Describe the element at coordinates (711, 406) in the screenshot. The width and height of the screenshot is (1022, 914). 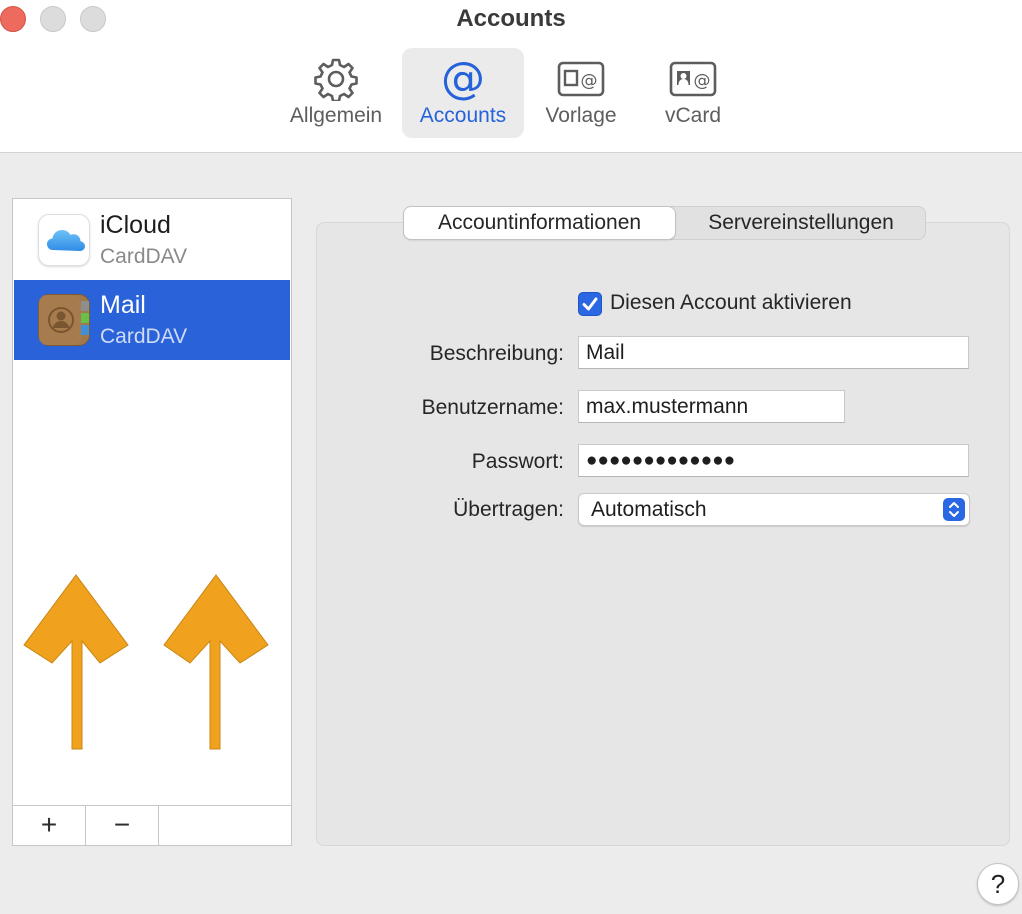
I see `username-field: max.mustermann` at that location.